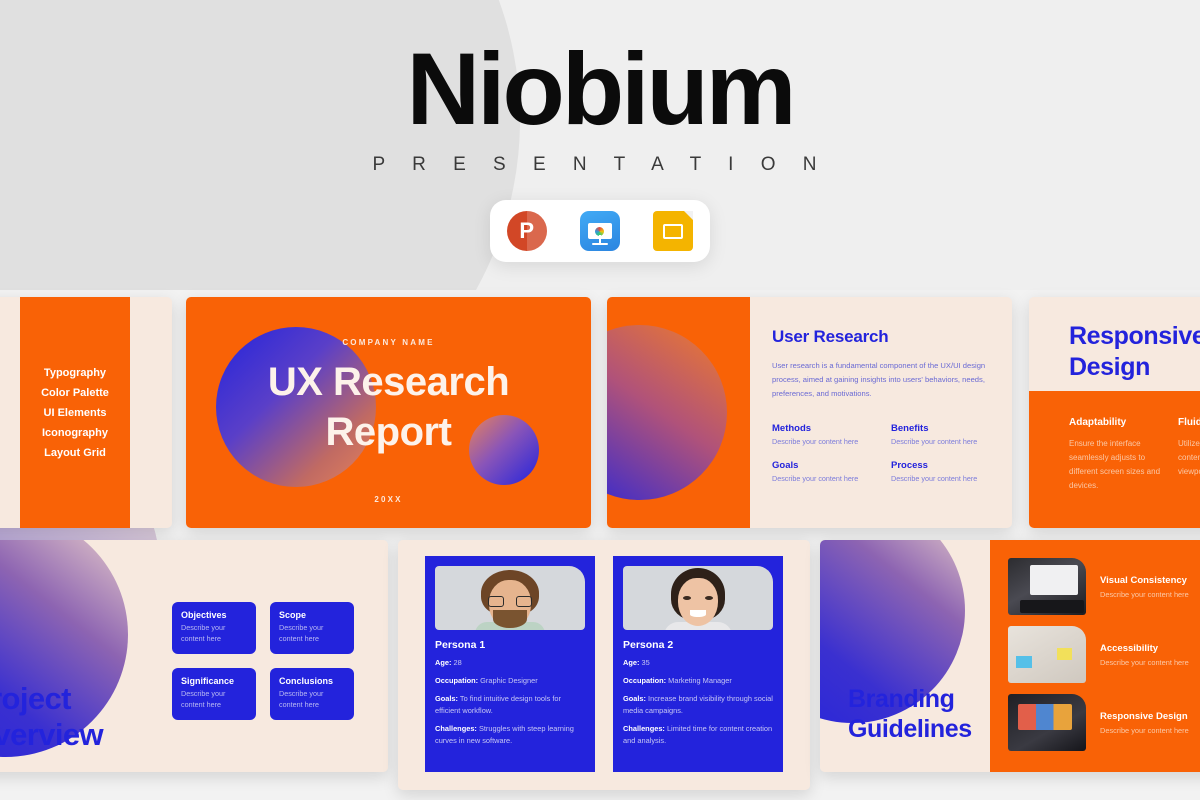 This screenshot has height=800, width=1200. I want to click on cover-year: 20XX, so click(388, 499).